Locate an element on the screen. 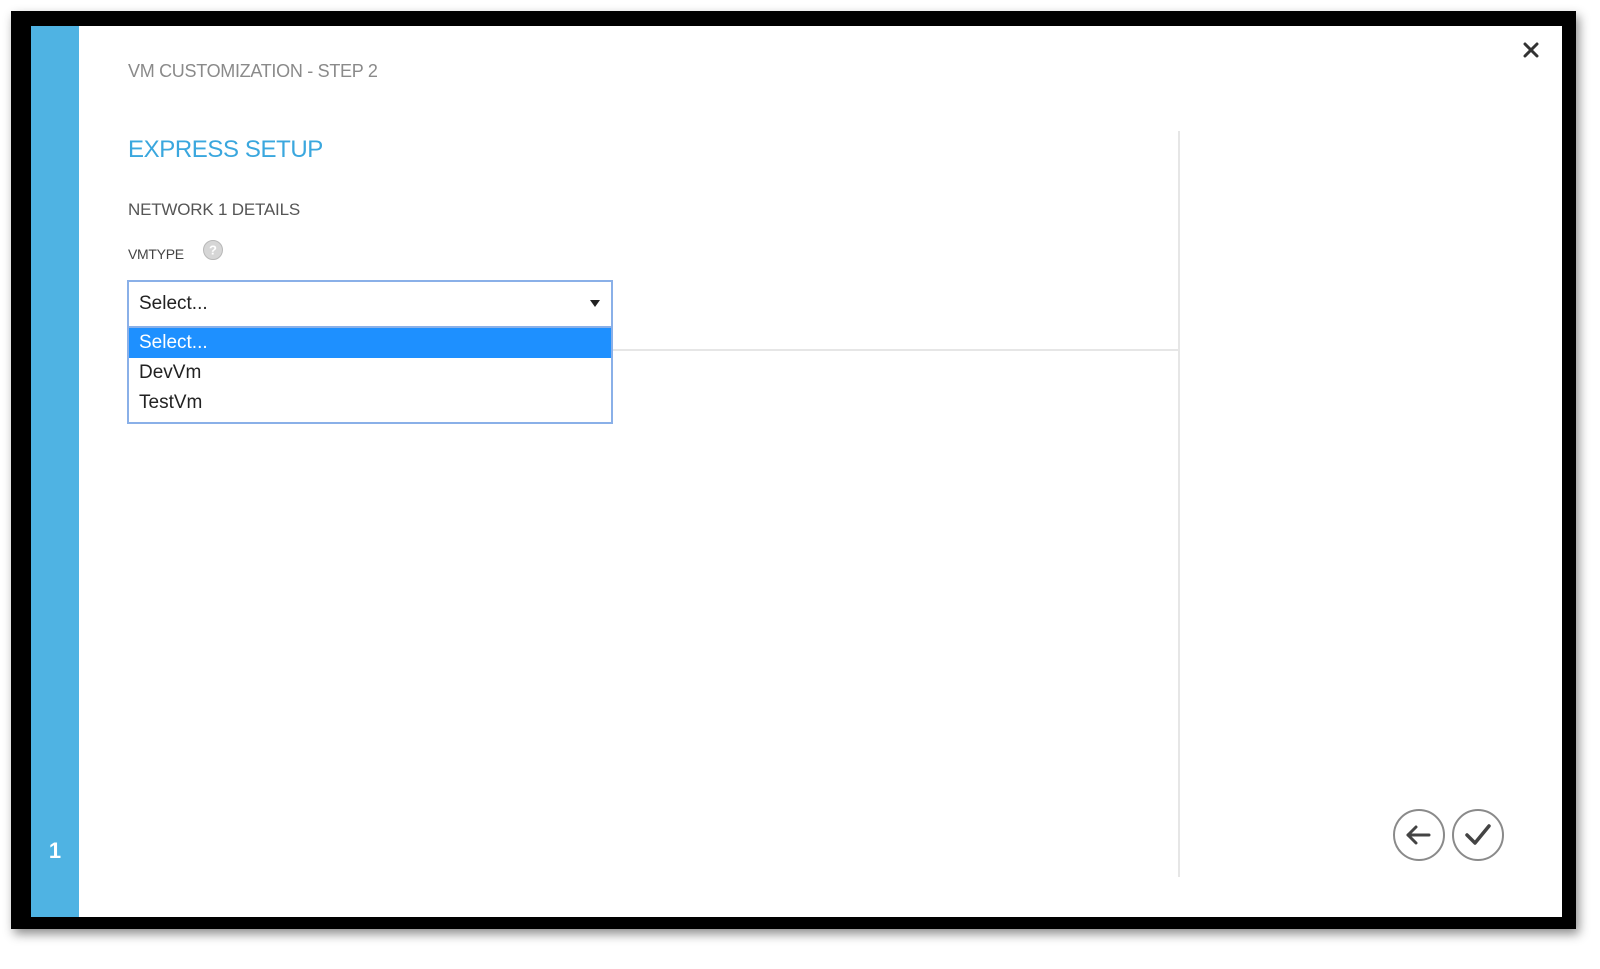 This screenshot has width=1600, height=969. vertical-divider is located at coordinates (1179, 504).